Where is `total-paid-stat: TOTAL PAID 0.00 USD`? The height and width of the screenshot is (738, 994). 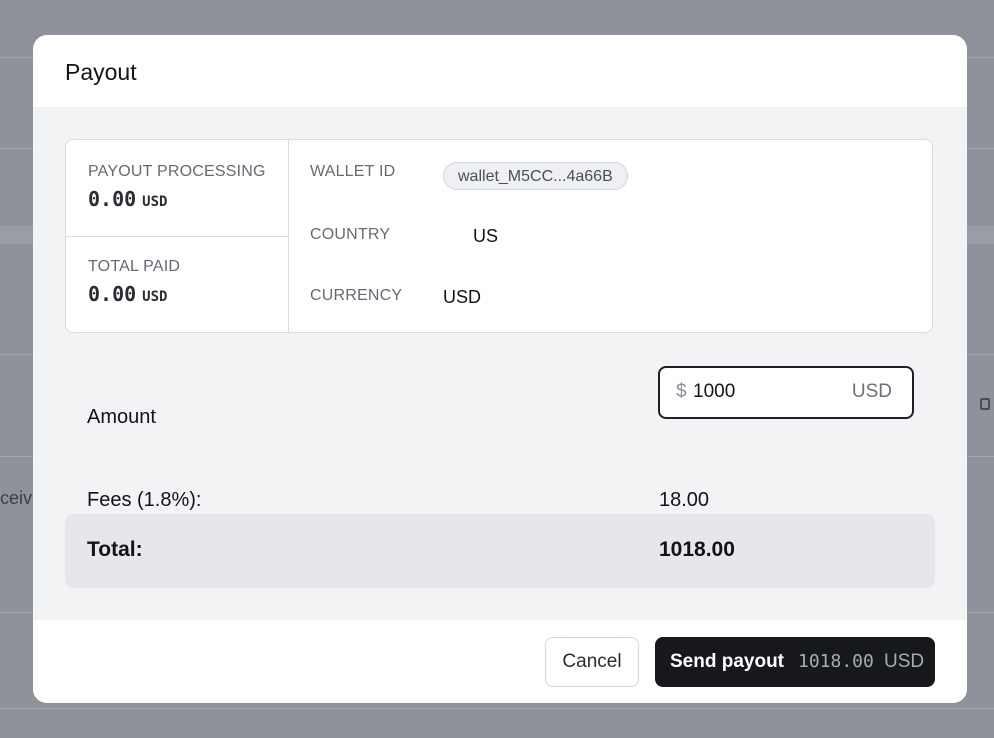 total-paid-stat: TOTAL PAID 0.00 USD is located at coordinates (177, 285).